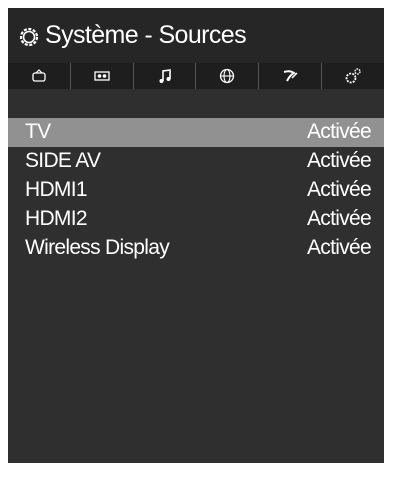 This screenshot has width=401, height=488. What do you see at coordinates (29, 37) in the screenshot?
I see `gear-icon` at bounding box center [29, 37].